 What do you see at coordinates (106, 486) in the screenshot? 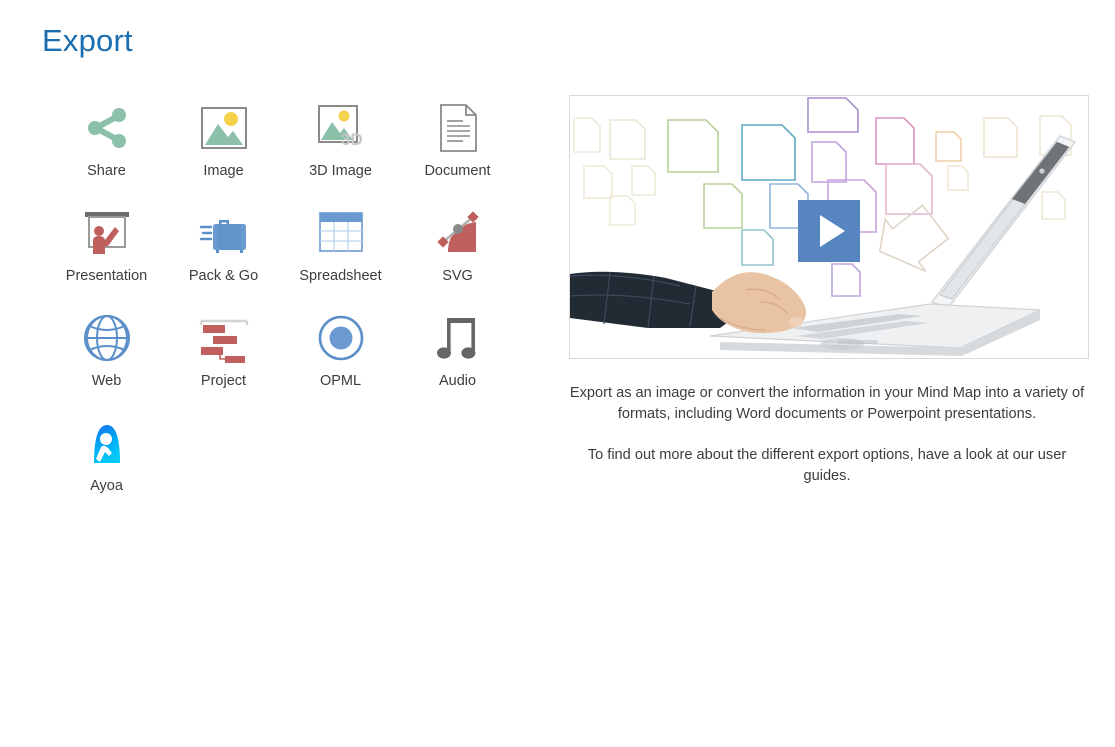
I see `export-option-label: Ayoa` at bounding box center [106, 486].